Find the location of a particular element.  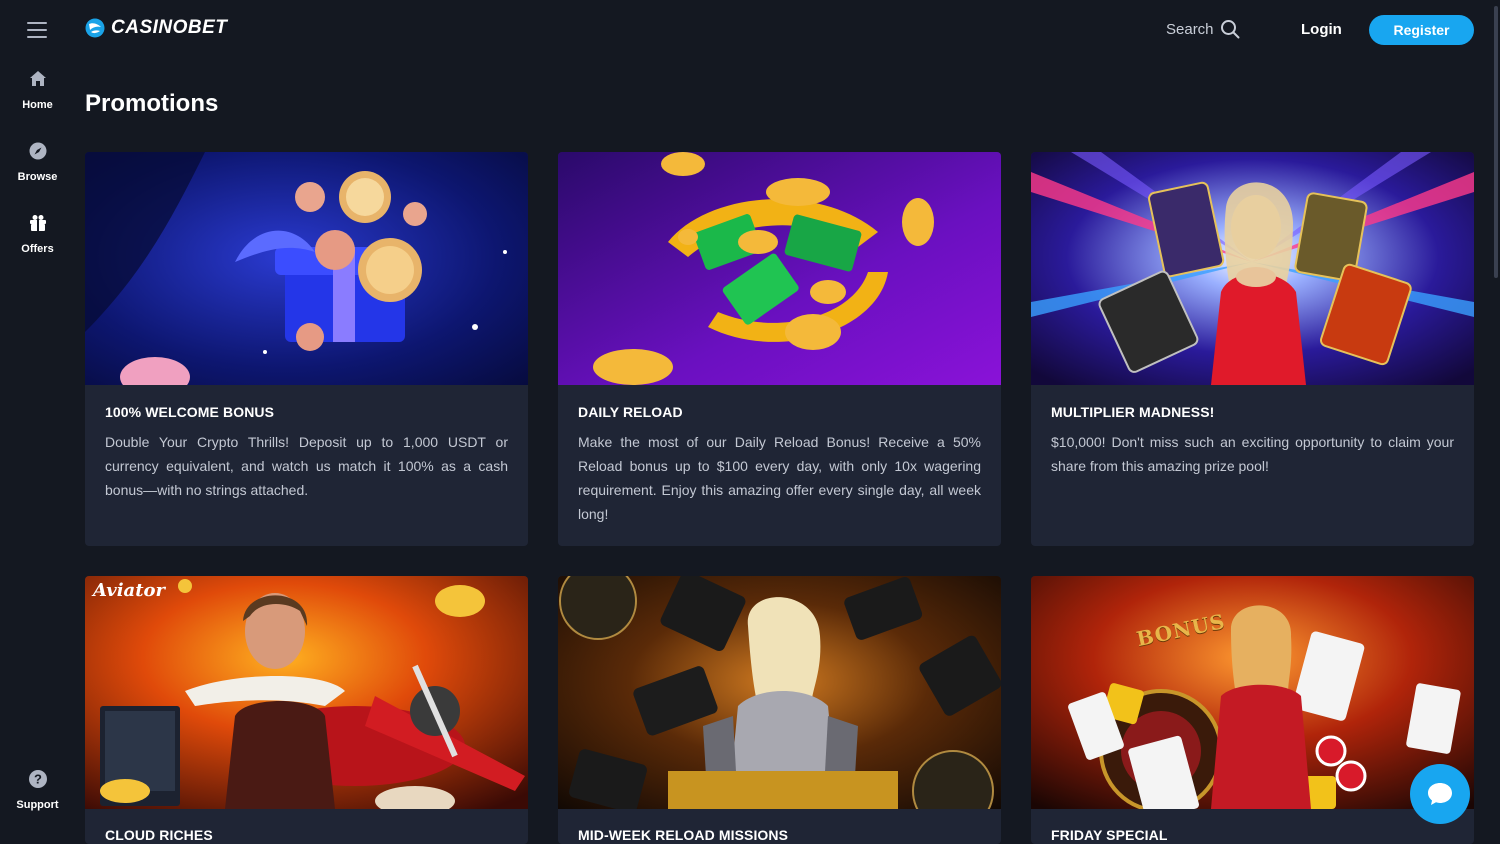

question-icon: ? is located at coordinates (37, 779).